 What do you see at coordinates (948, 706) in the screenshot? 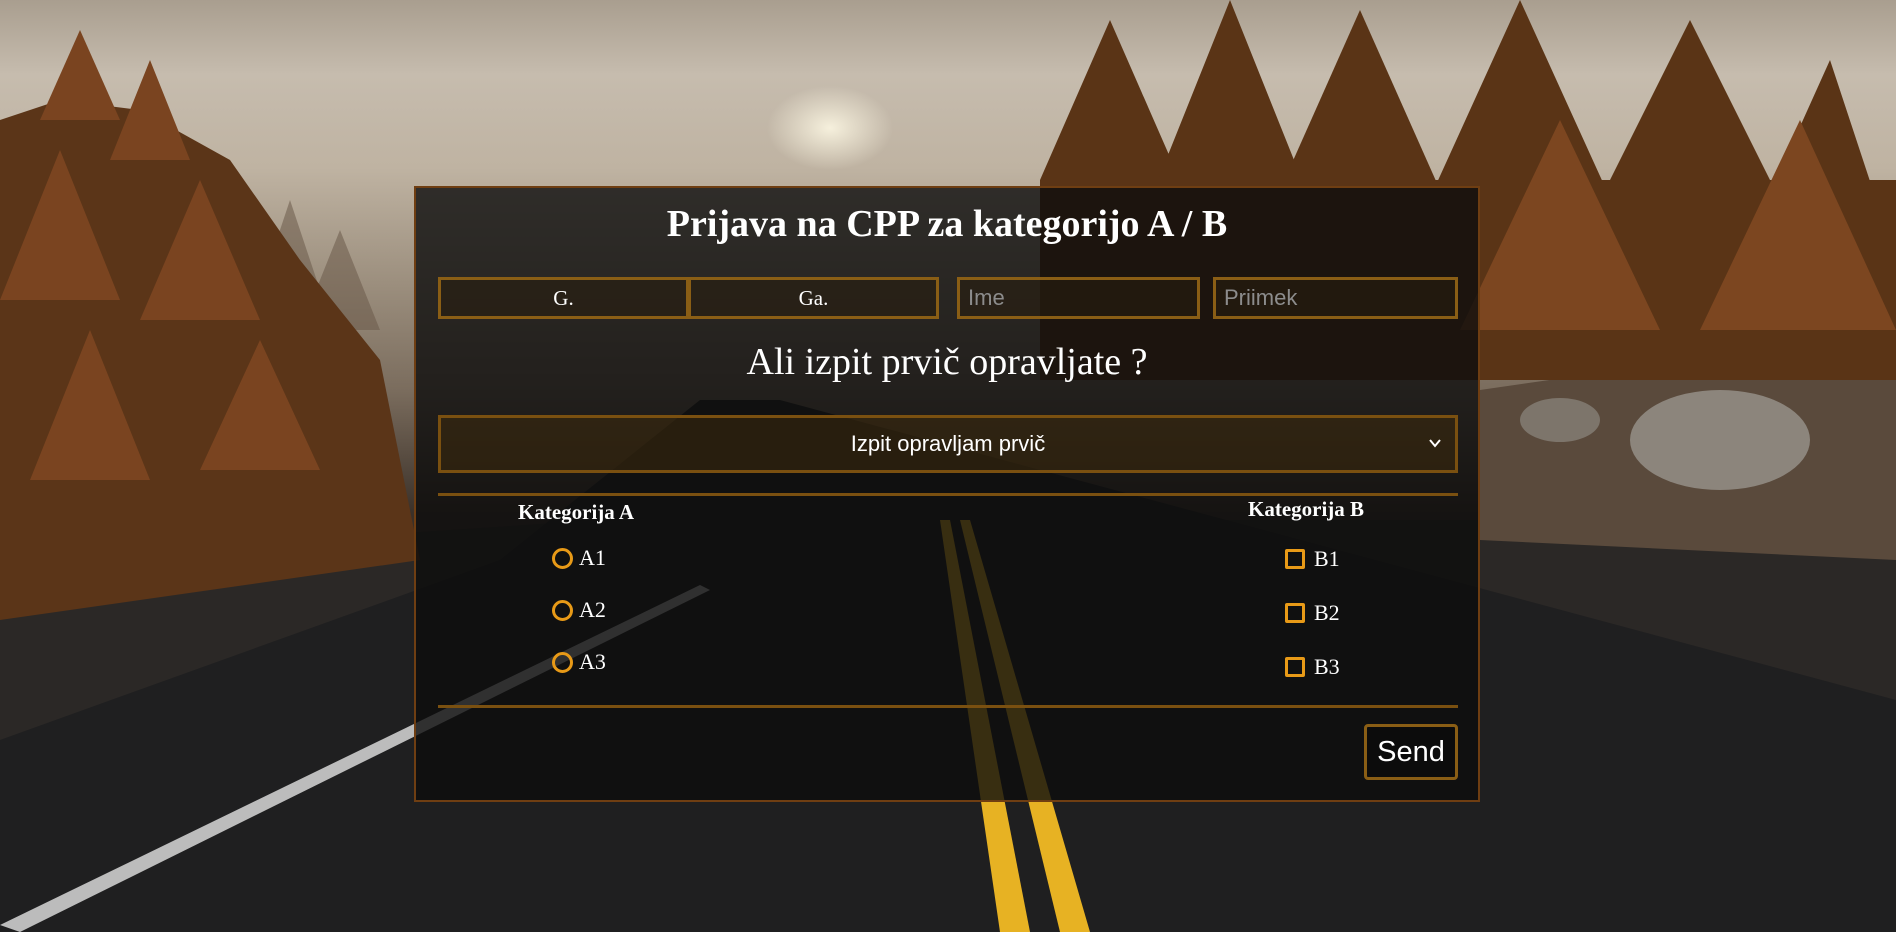
I see `divider-bottom` at bounding box center [948, 706].